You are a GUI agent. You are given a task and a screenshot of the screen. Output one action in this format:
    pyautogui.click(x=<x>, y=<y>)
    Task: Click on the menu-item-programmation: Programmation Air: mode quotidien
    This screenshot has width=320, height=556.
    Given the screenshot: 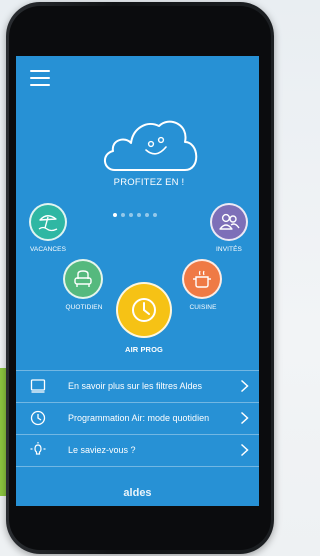 What is the action you would take?
    pyautogui.click(x=137, y=418)
    